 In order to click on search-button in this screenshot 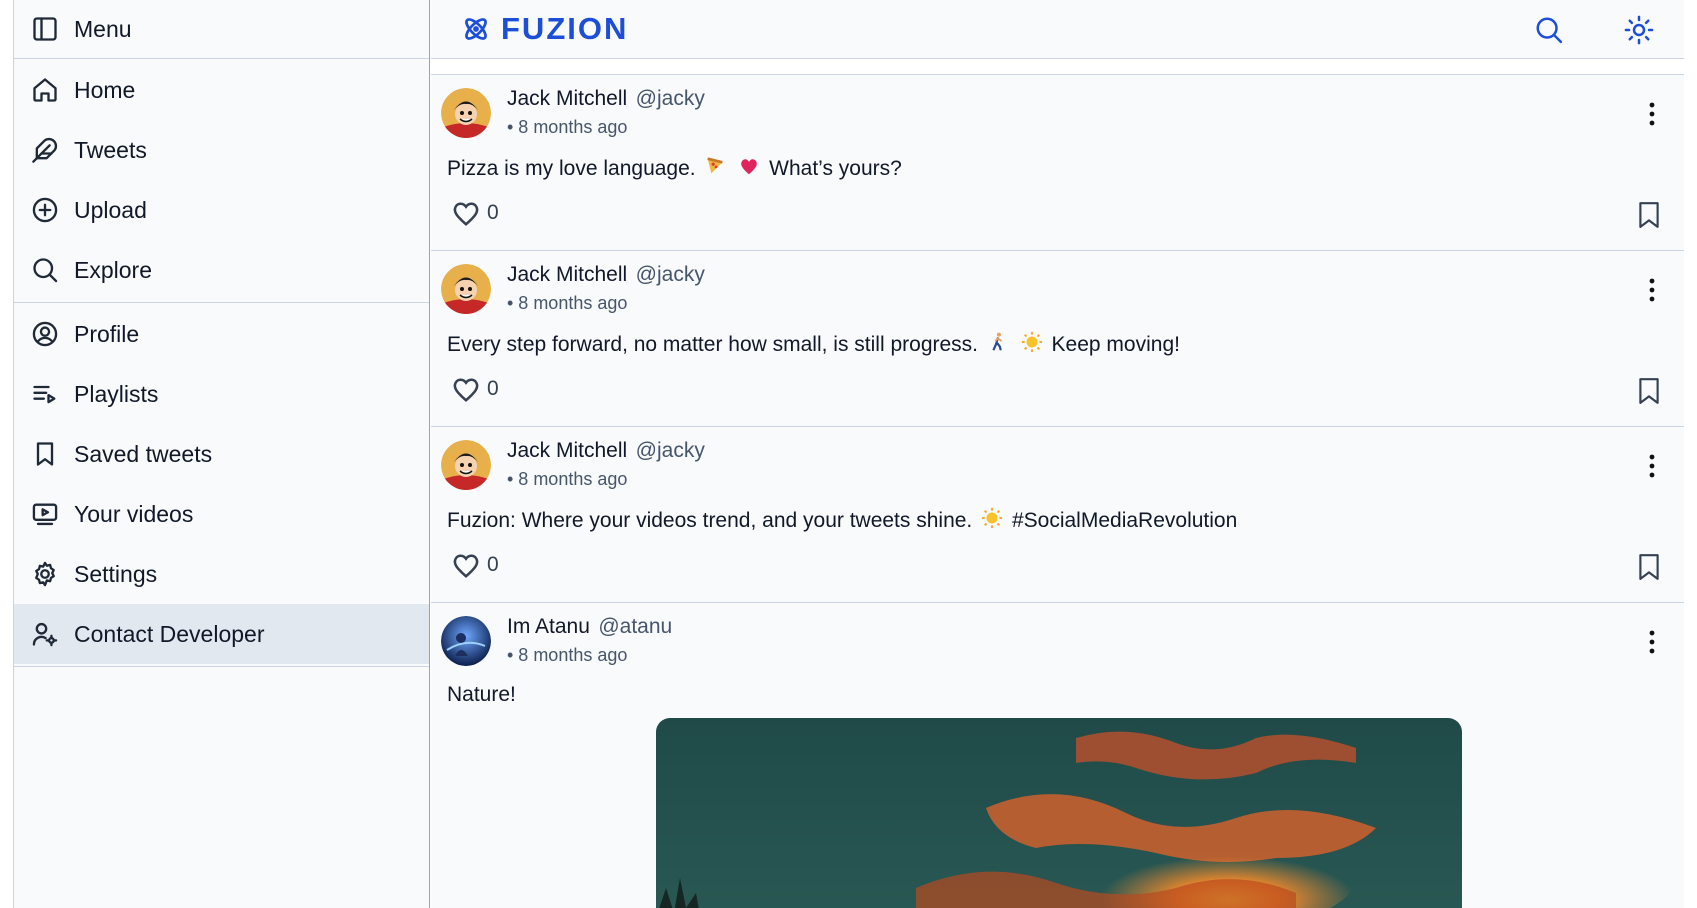, I will do `click(1549, 30)`.